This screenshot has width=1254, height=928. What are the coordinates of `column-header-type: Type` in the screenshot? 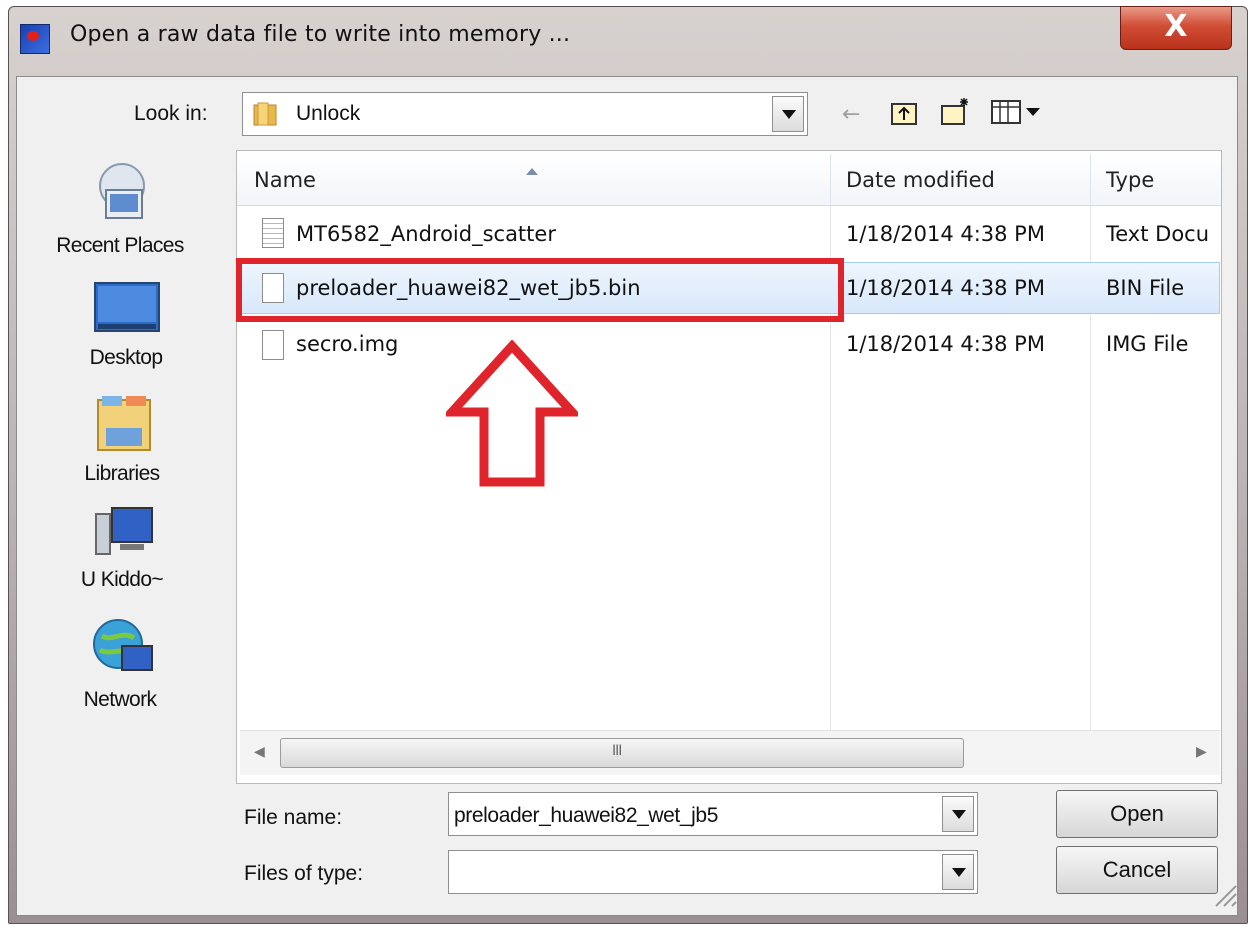 It's located at (1130, 180).